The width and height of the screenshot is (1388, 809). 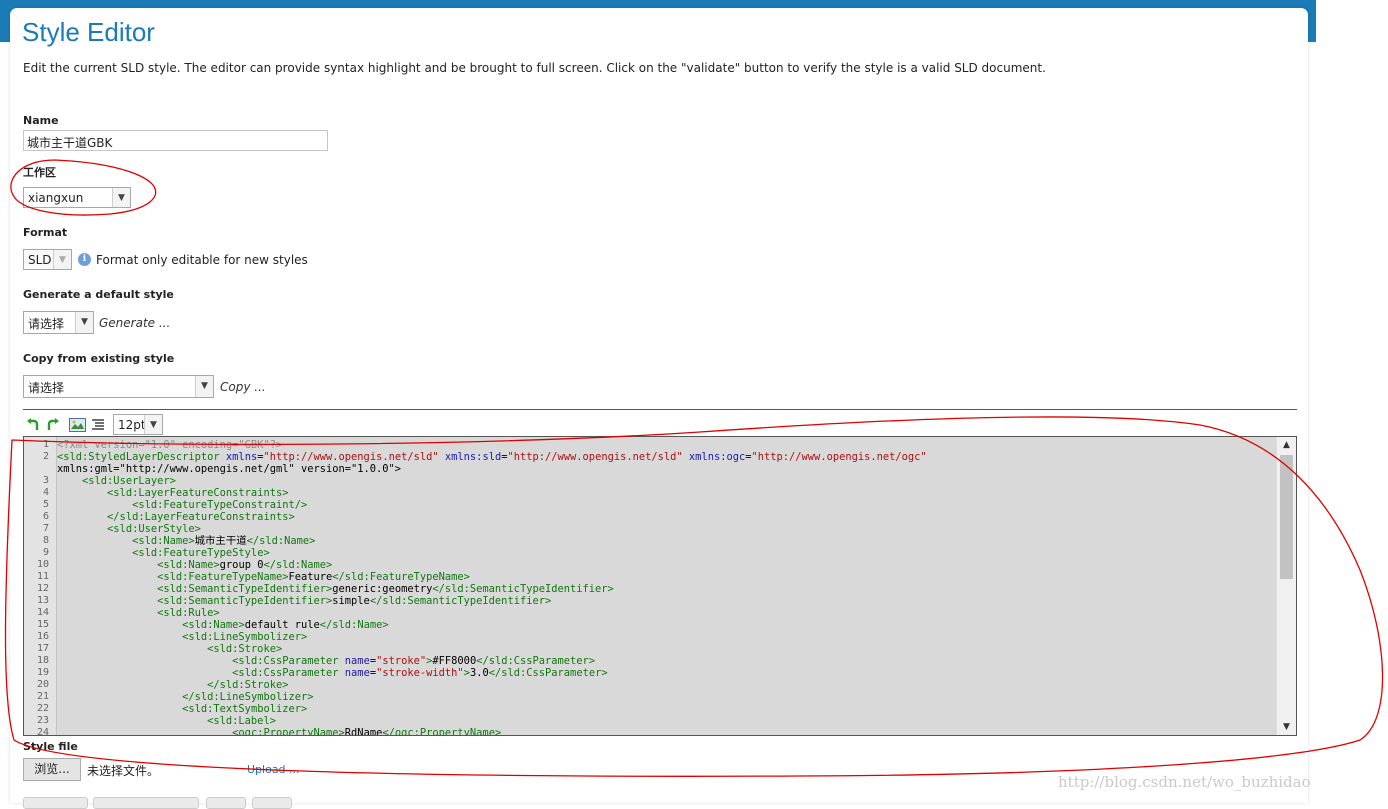 What do you see at coordinates (99, 358) in the screenshot?
I see `copy-label: Copy from existing style` at bounding box center [99, 358].